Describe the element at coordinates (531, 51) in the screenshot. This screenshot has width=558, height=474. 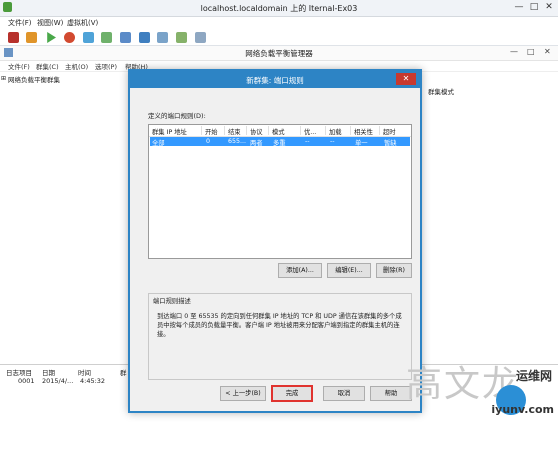
I see `nlb-maximize-button: □` at that location.